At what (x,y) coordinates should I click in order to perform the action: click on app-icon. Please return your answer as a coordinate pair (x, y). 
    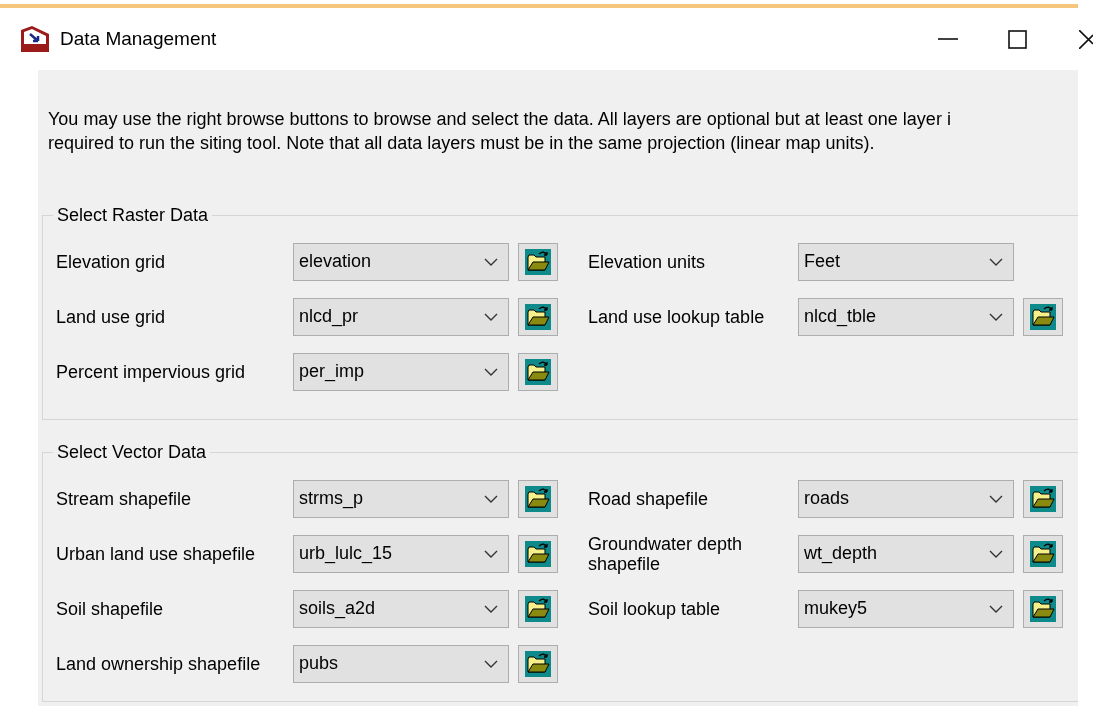
    Looking at the image, I should click on (35, 39).